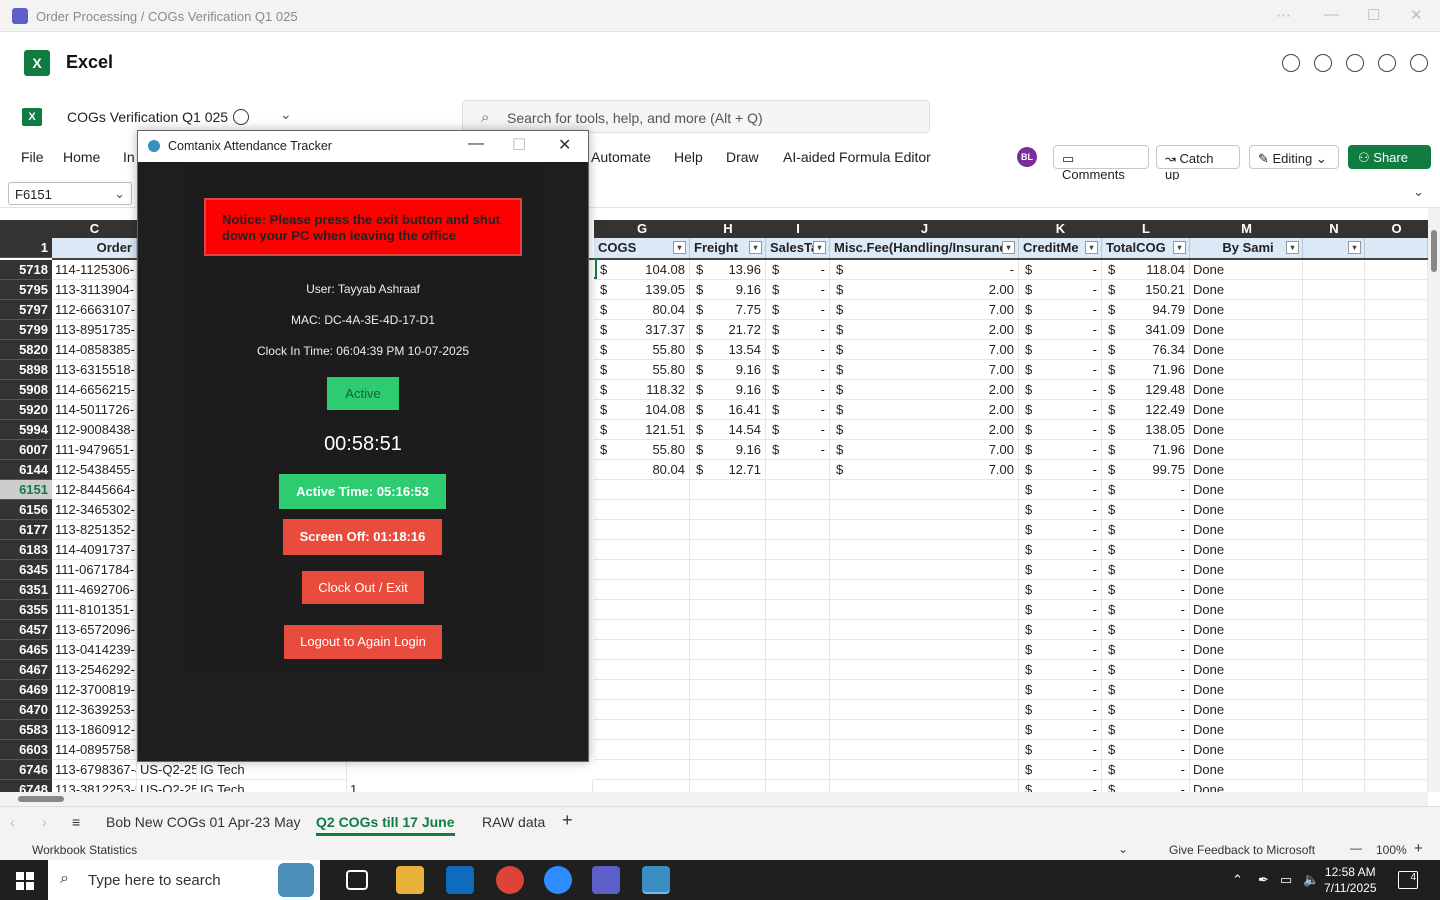  What do you see at coordinates (94, 570) in the screenshot?
I see `table-cell: 111-0671784-` at bounding box center [94, 570].